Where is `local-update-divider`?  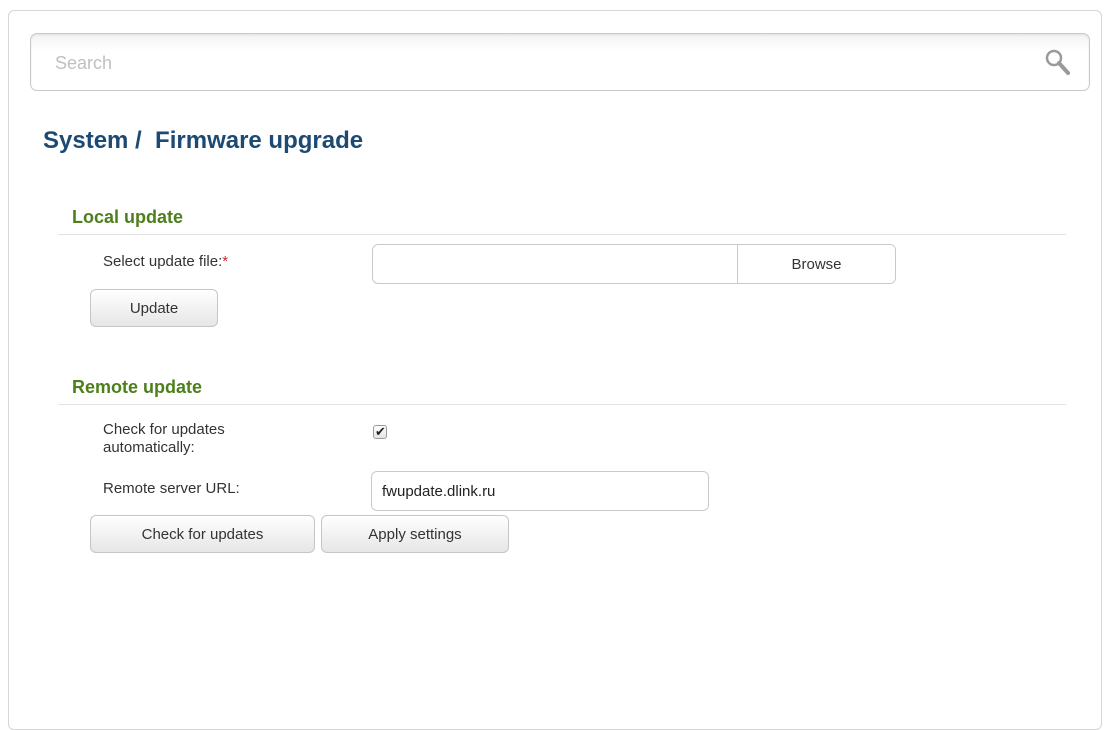
local-update-divider is located at coordinates (562, 234).